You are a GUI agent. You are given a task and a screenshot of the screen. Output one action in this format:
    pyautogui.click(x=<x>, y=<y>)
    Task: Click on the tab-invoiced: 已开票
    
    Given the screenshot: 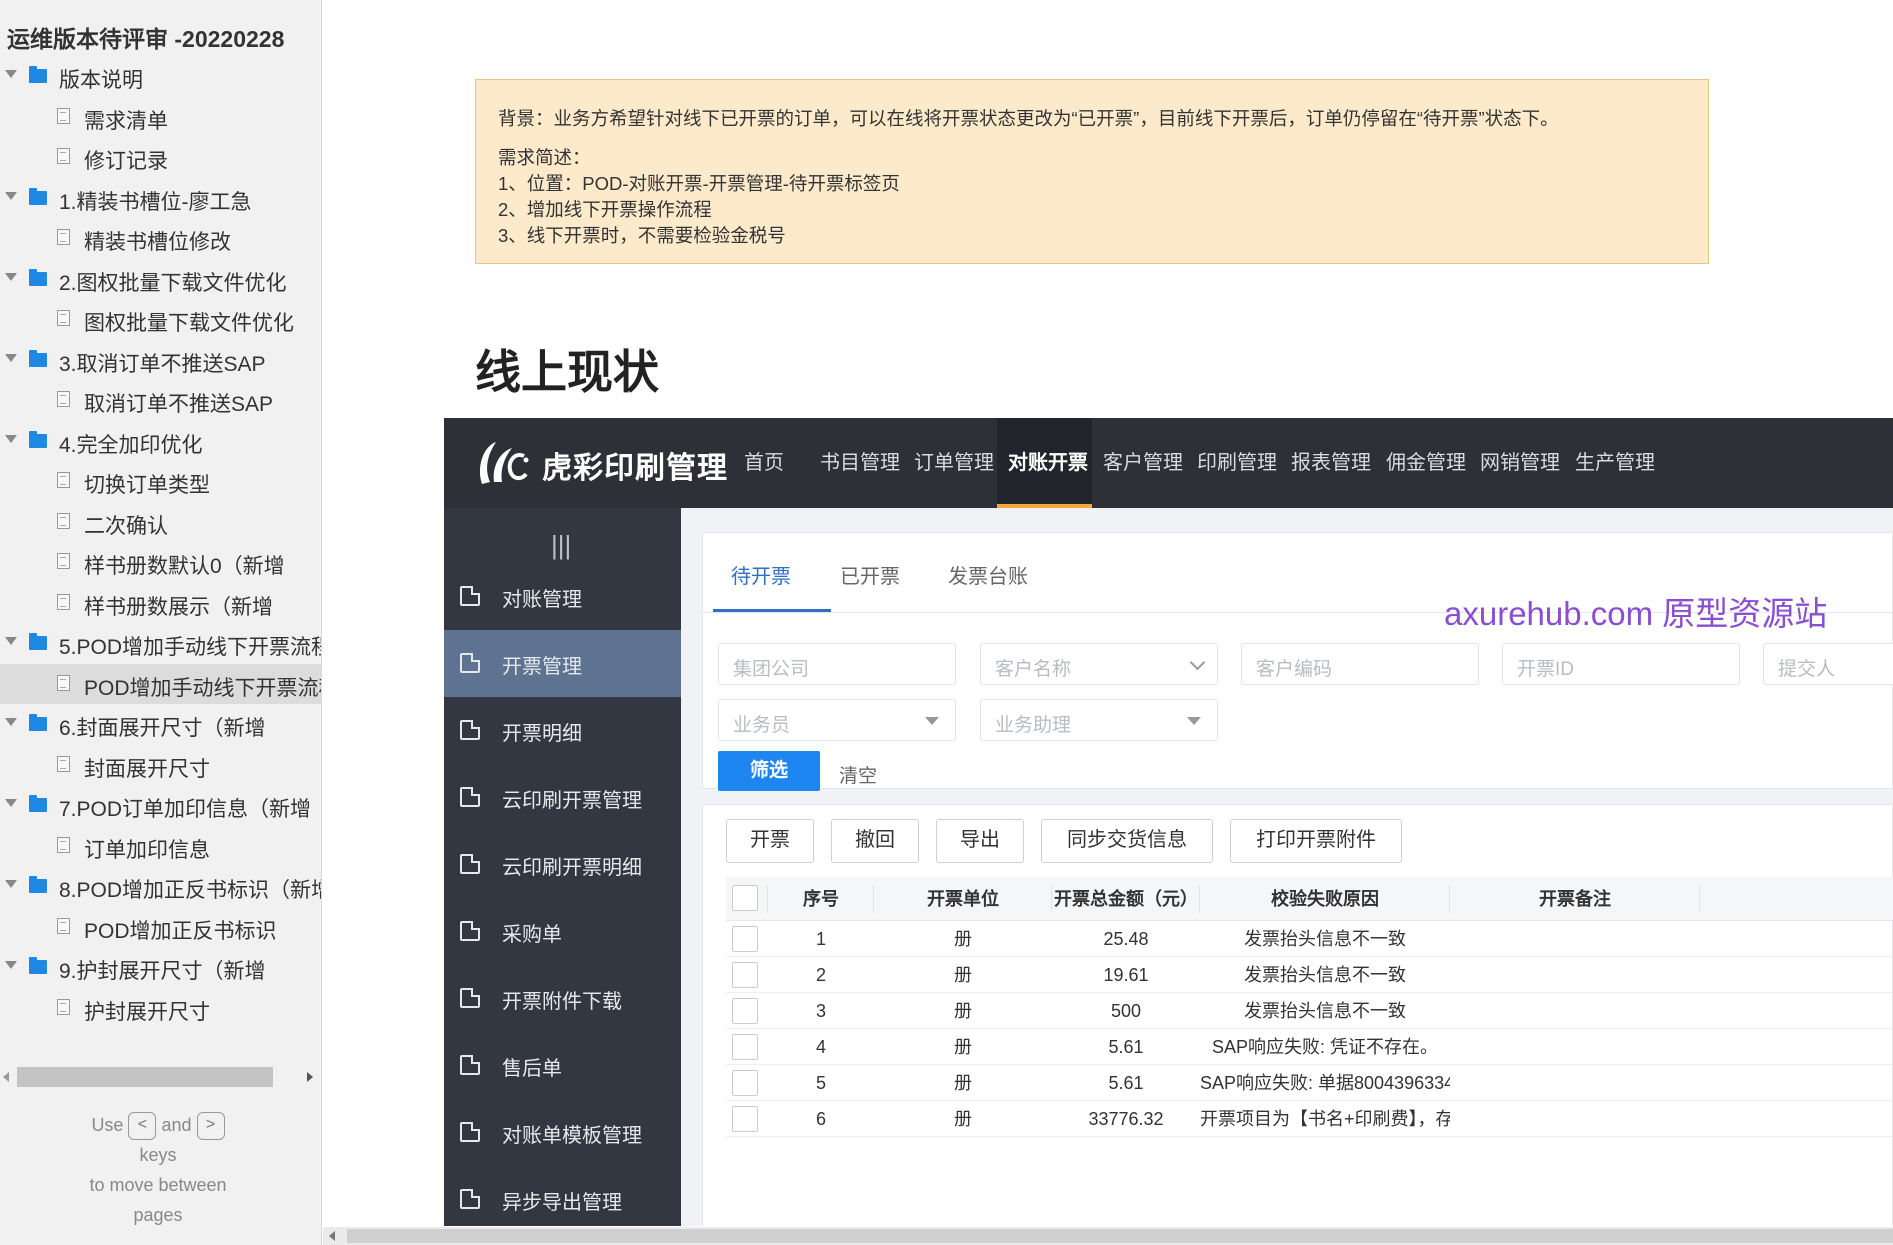 What is the action you would take?
    pyautogui.click(x=870, y=574)
    